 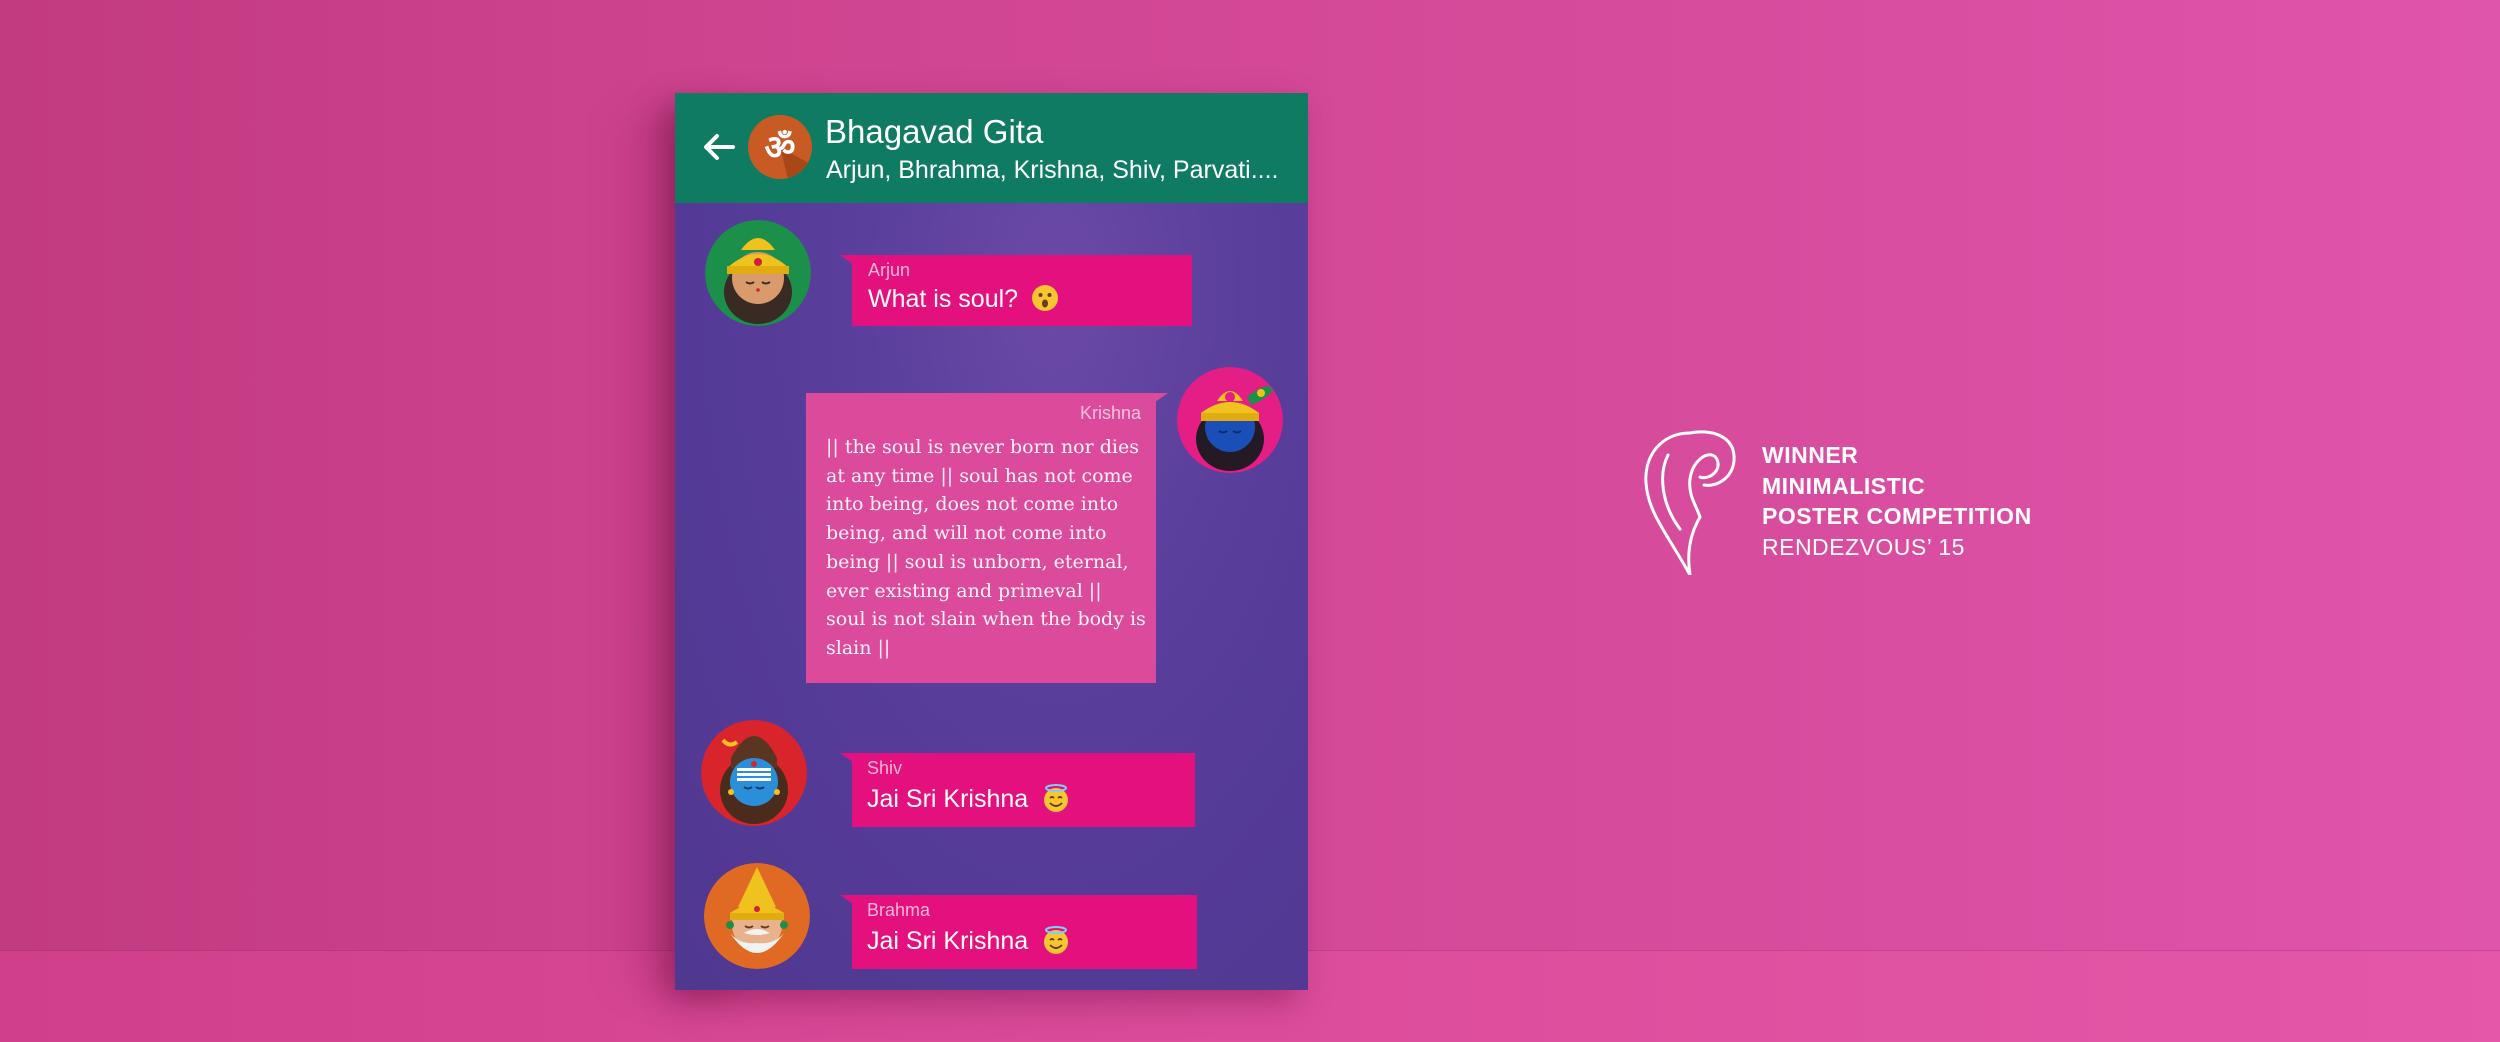 I want to click on arjun-avatar-icon, so click(x=758, y=273).